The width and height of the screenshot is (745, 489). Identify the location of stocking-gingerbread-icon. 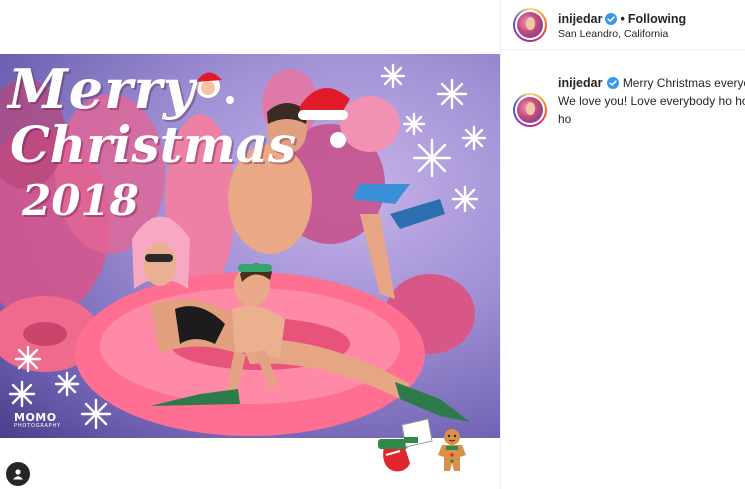
(422, 445).